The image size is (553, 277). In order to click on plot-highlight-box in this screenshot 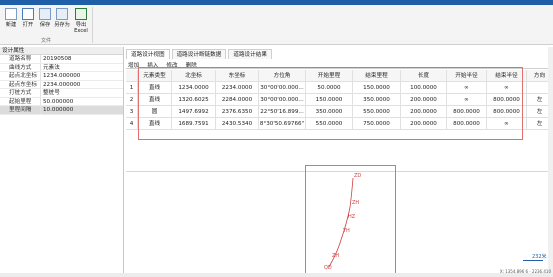, I will do `click(350, 220)`.